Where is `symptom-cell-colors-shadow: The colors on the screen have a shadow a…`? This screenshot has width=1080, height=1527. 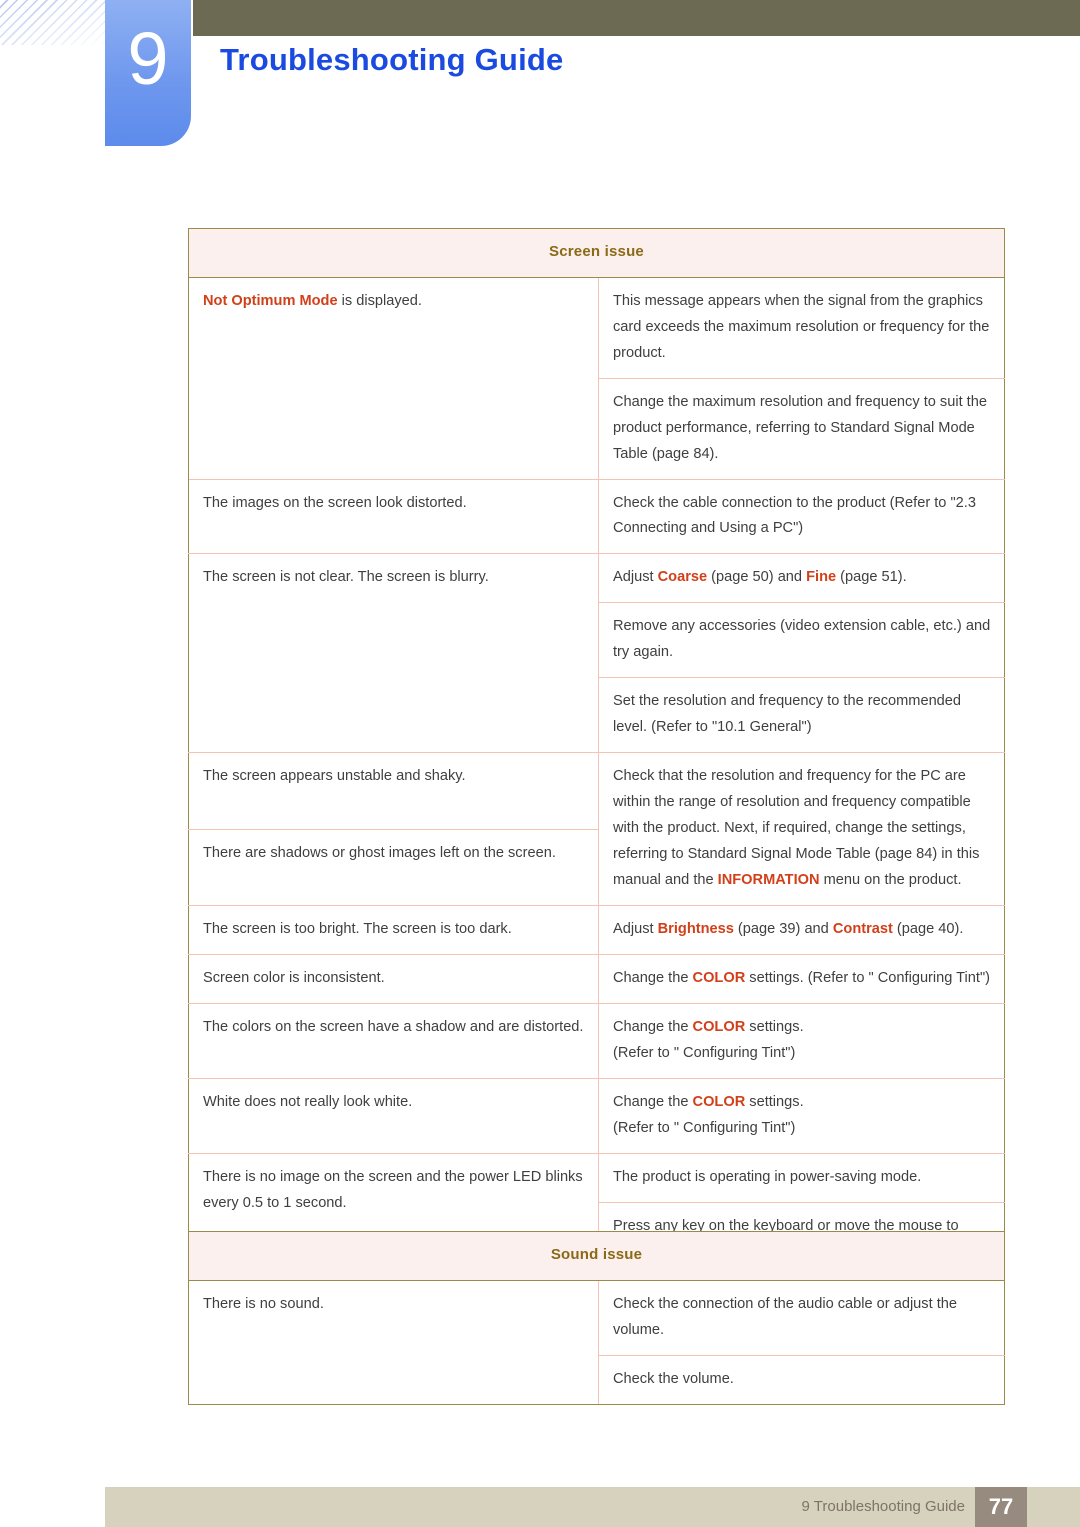
symptom-cell-colors-shadow: The colors on the screen have a shadow a… is located at coordinates (393, 1041).